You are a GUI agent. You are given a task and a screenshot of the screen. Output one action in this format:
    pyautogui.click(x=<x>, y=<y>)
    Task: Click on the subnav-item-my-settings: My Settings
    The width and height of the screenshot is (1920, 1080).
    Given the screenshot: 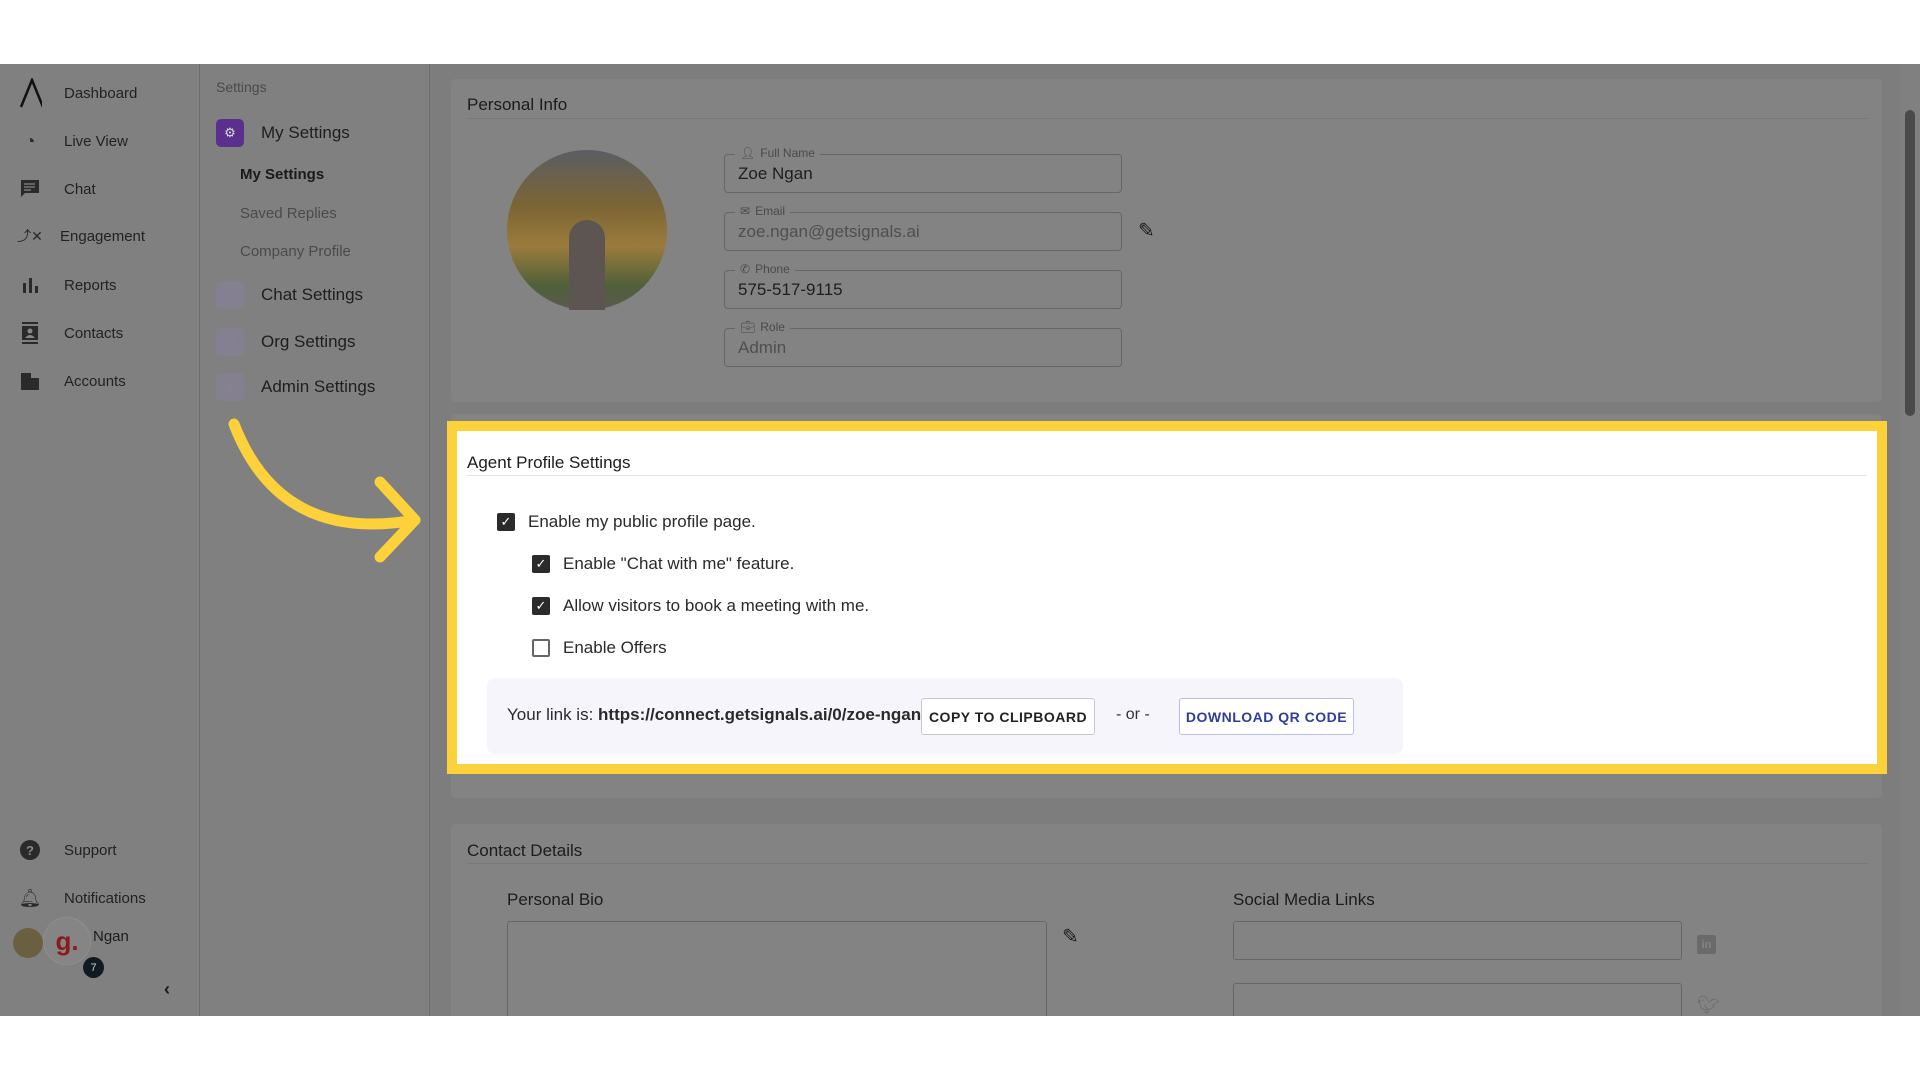 What is the action you would take?
    pyautogui.click(x=282, y=174)
    